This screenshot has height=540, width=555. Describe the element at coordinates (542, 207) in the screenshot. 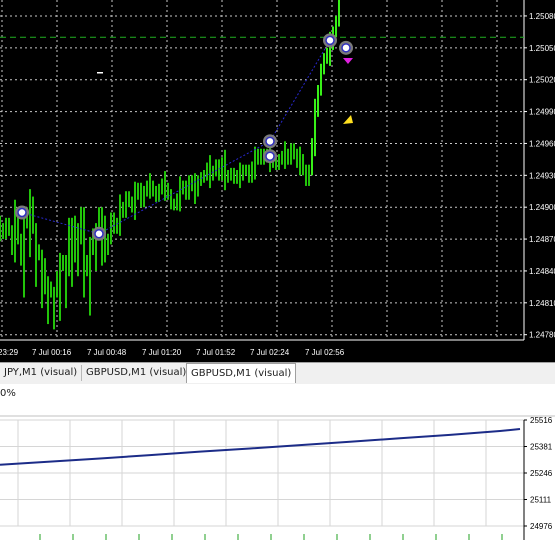

I see `price-tick-label: 1.24900` at that location.